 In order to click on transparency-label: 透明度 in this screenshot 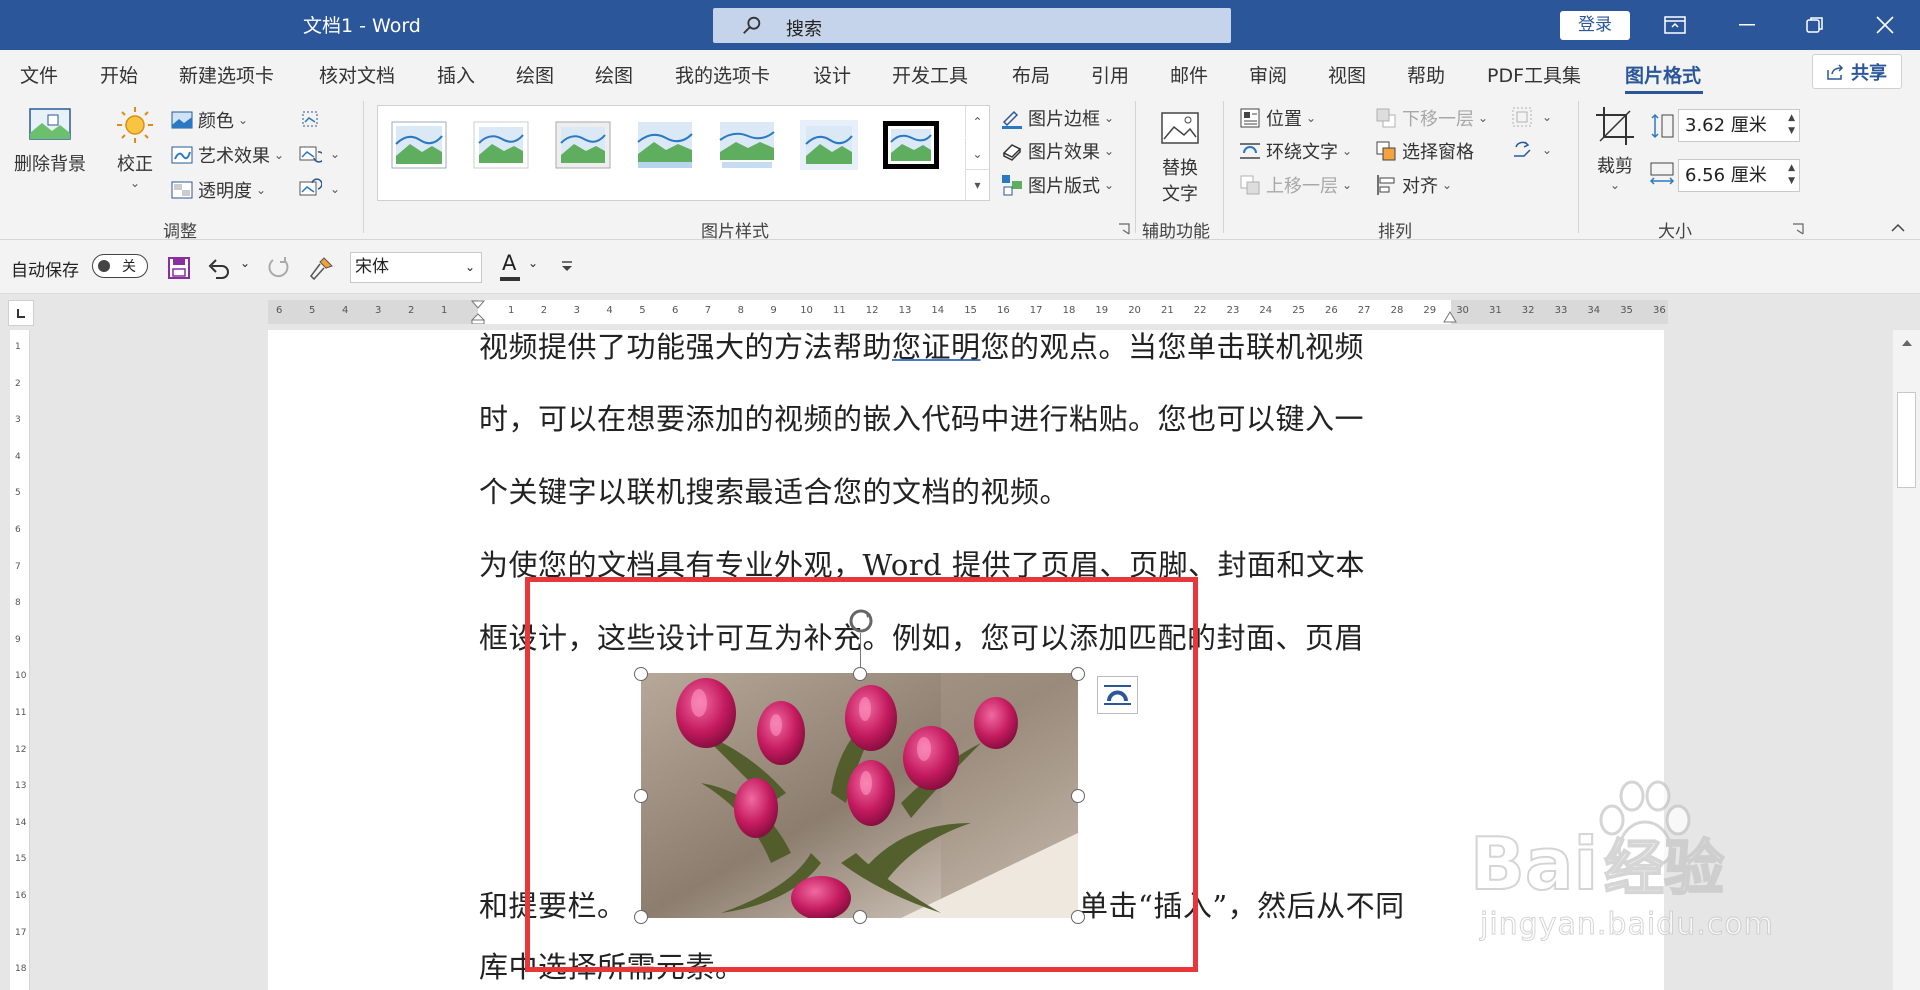, I will do `click(225, 191)`.